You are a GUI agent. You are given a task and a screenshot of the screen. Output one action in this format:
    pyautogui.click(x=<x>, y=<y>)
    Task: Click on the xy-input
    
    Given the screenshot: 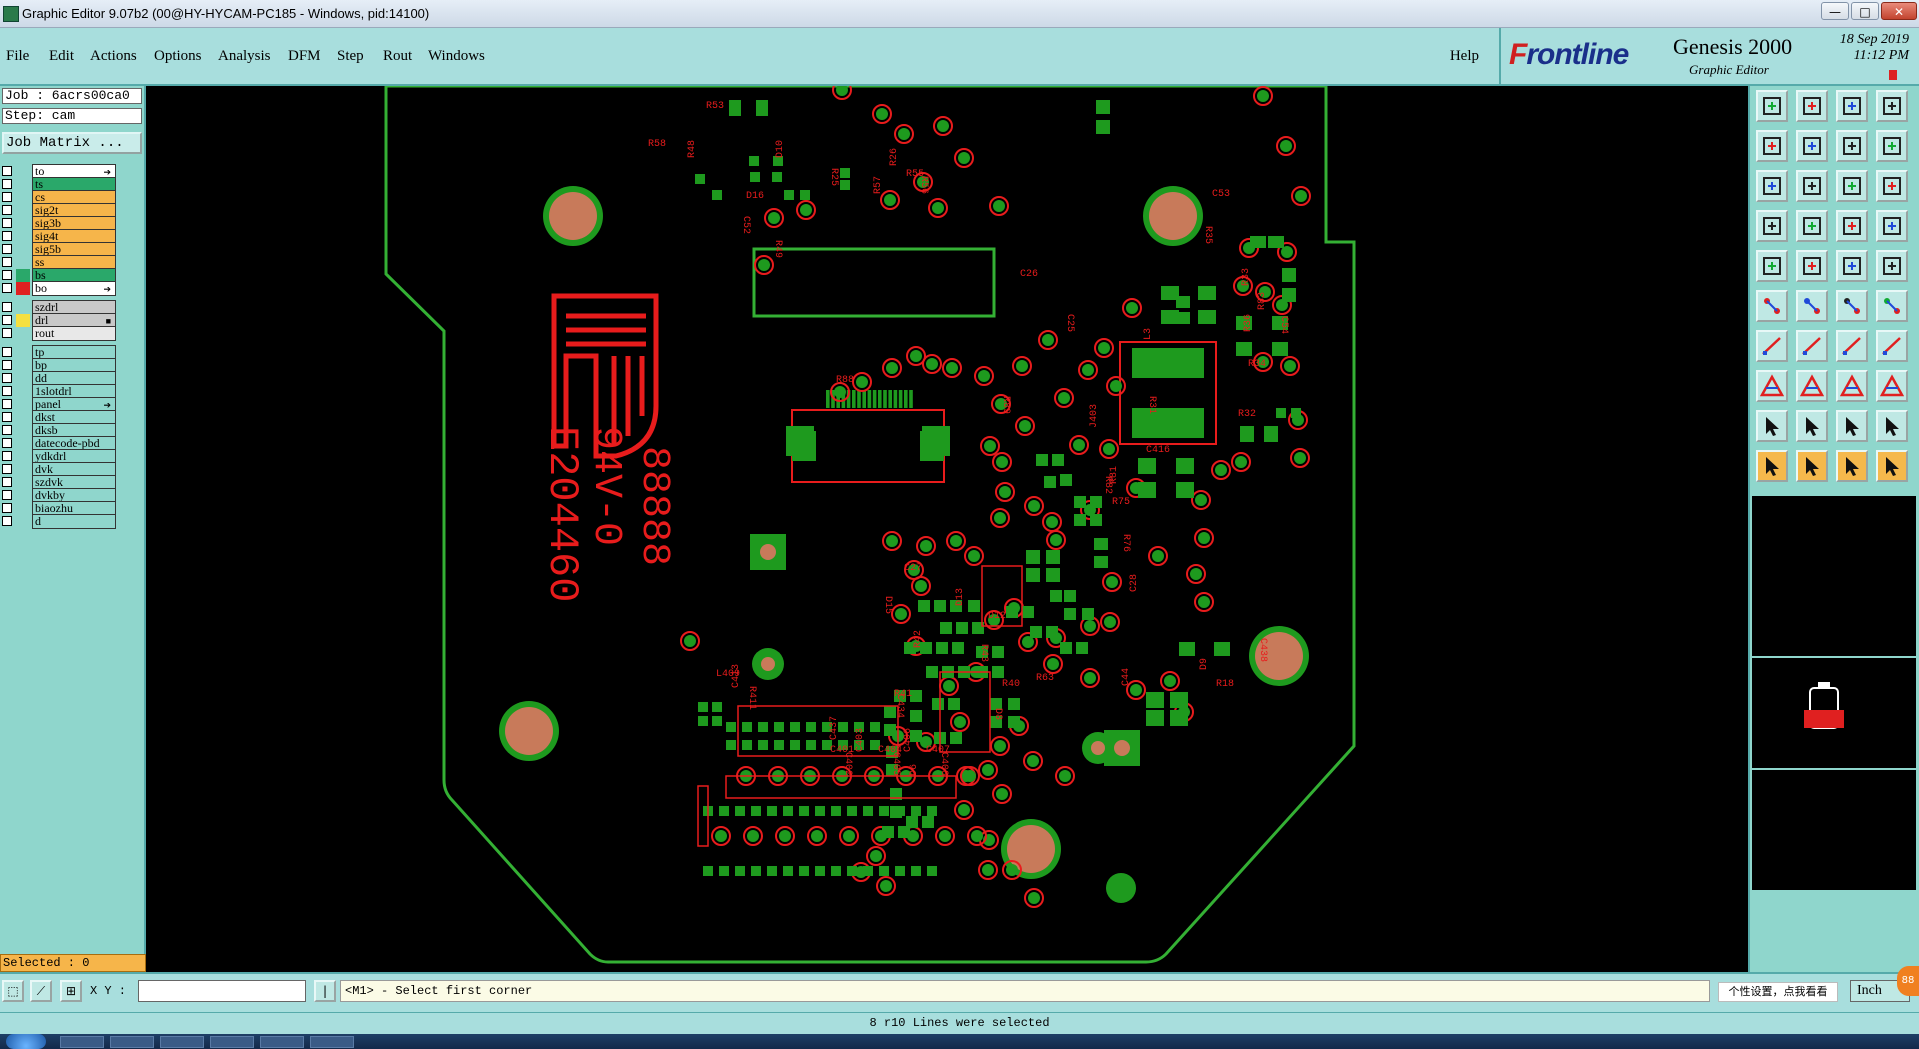 What is the action you would take?
    pyautogui.click(x=222, y=991)
    